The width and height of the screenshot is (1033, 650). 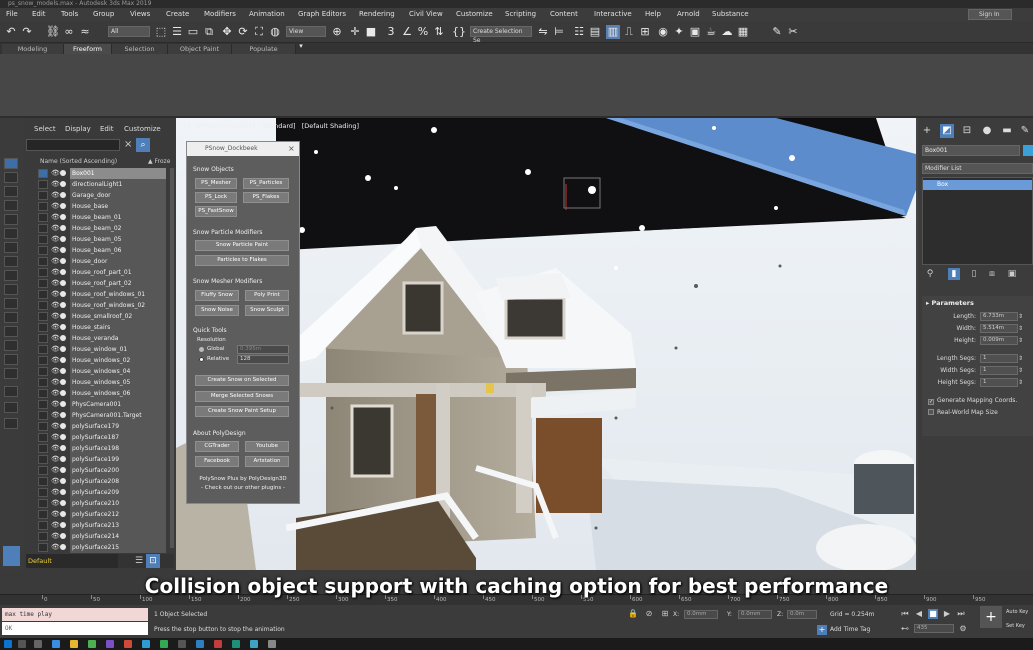 What do you see at coordinates (217, 461) in the screenshot?
I see `facebook-button: Facebook` at bounding box center [217, 461].